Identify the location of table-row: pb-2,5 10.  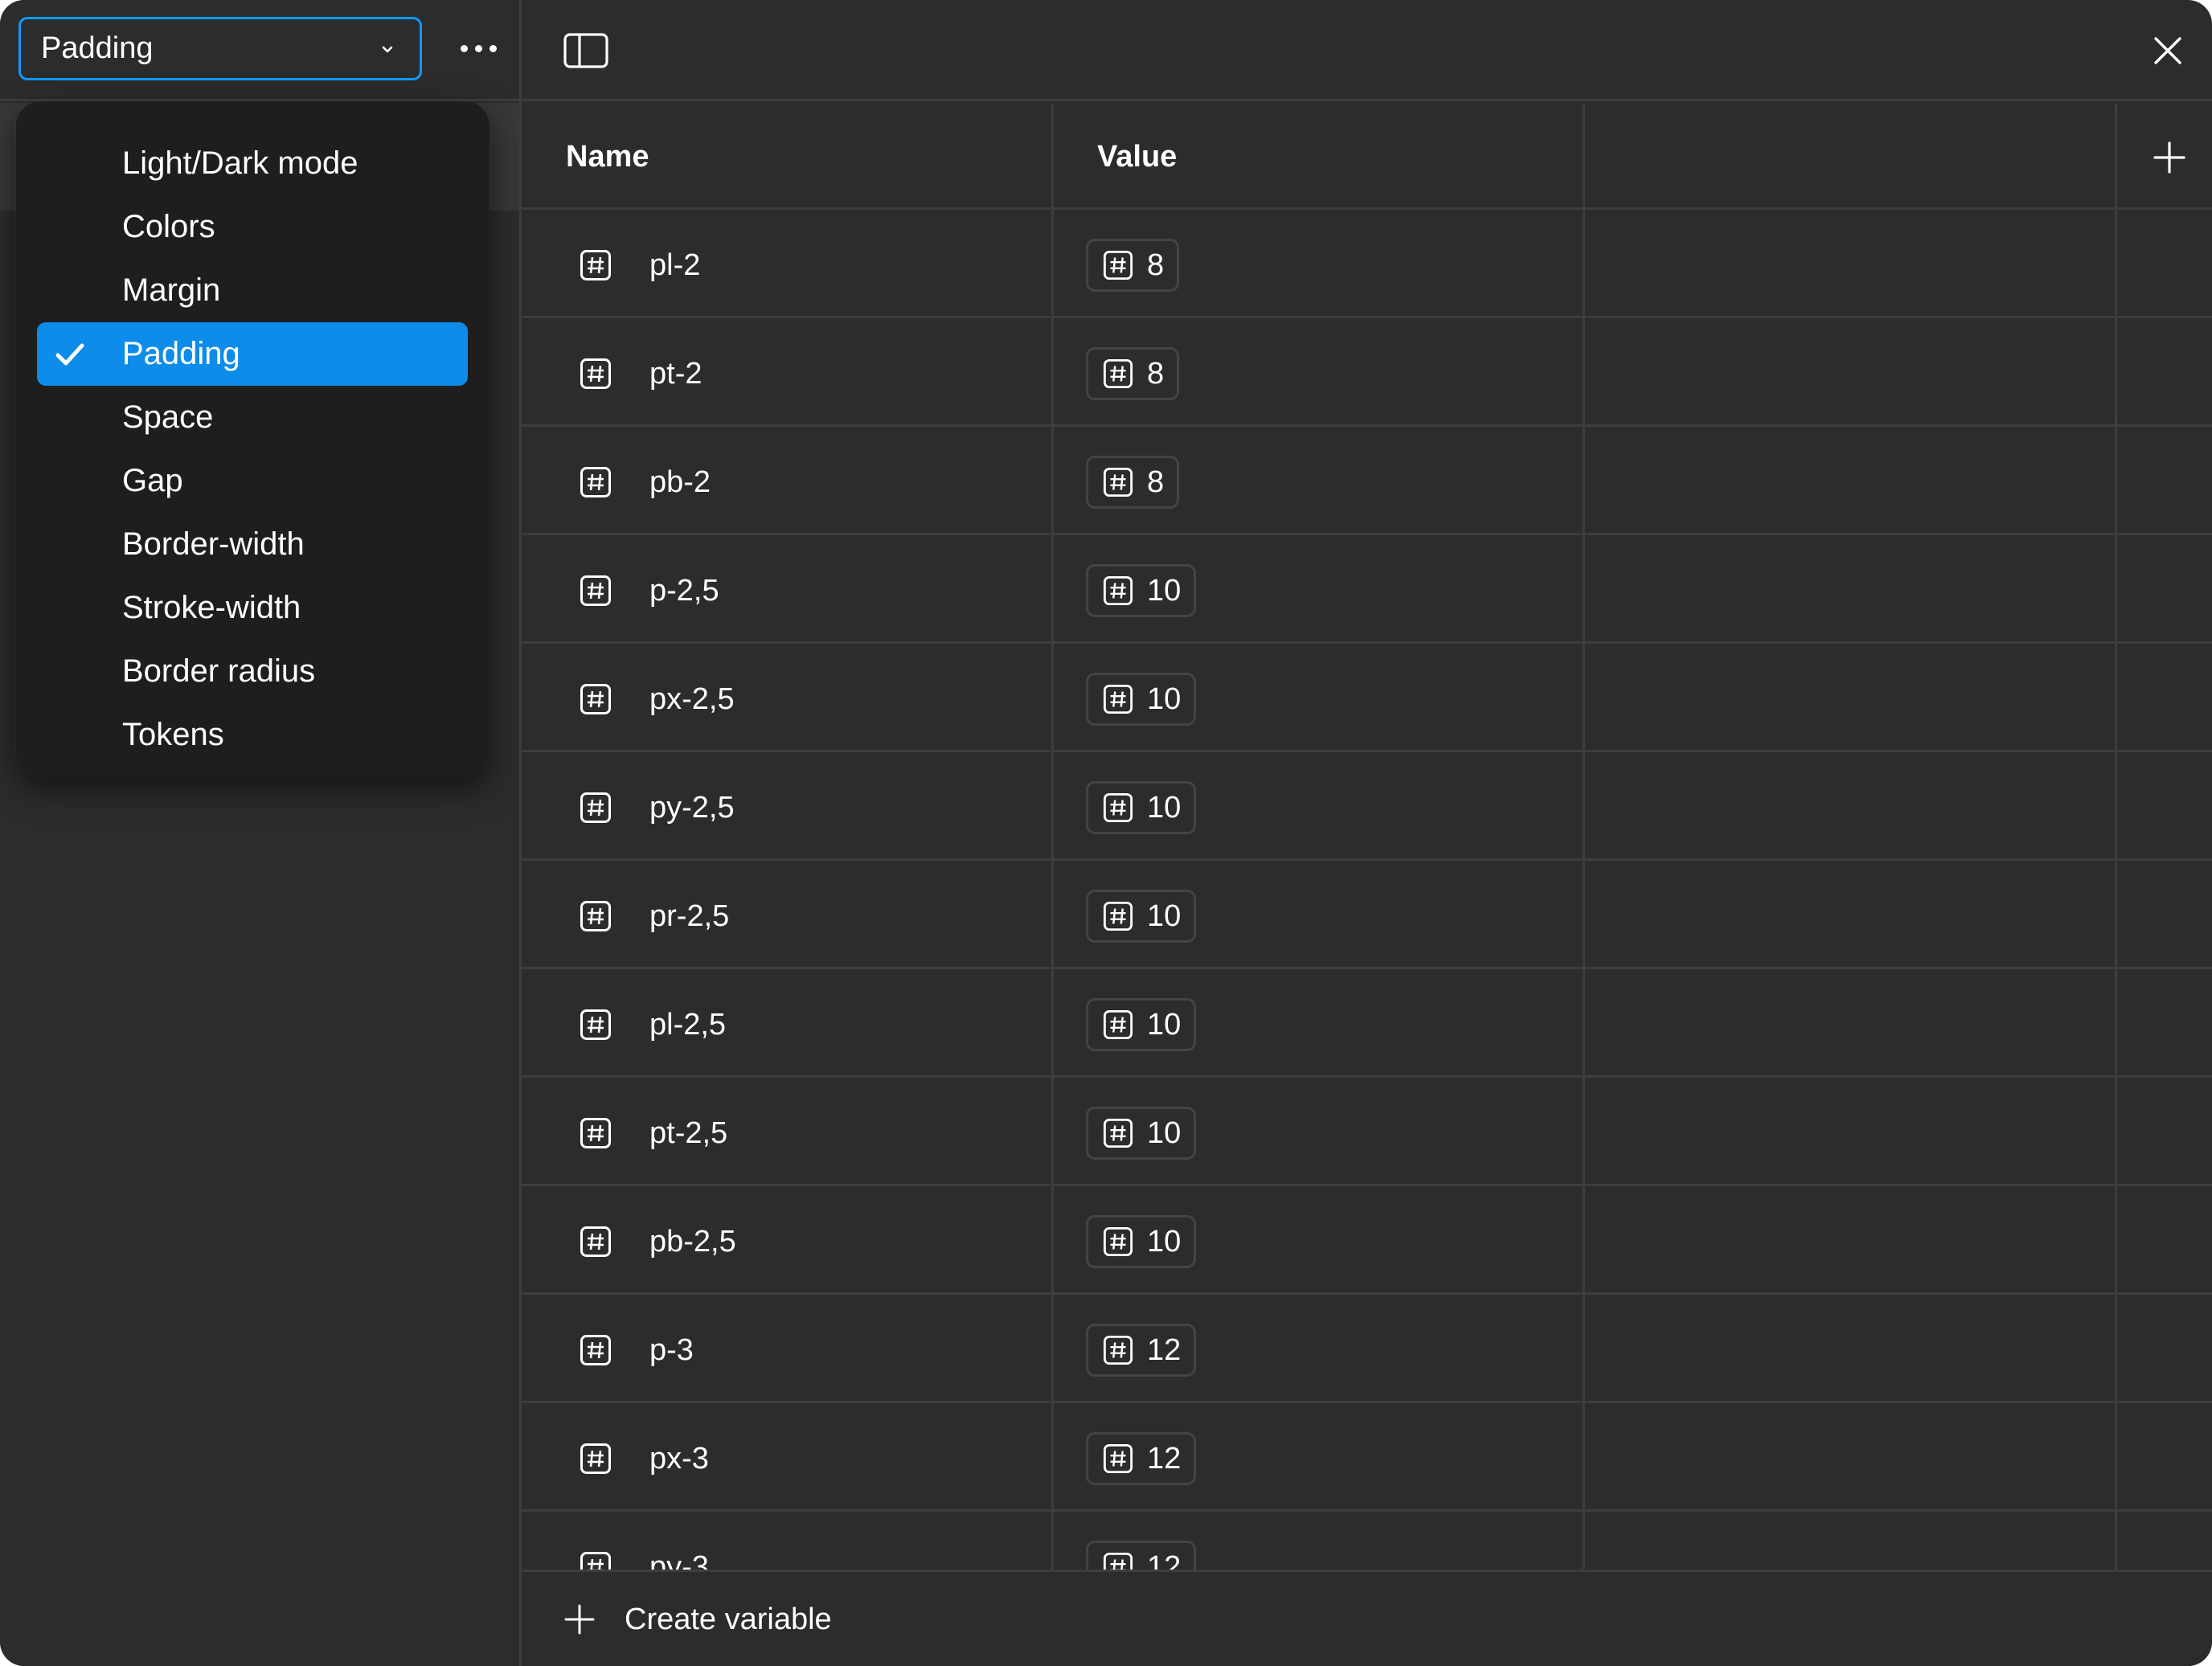
(1367, 1242).